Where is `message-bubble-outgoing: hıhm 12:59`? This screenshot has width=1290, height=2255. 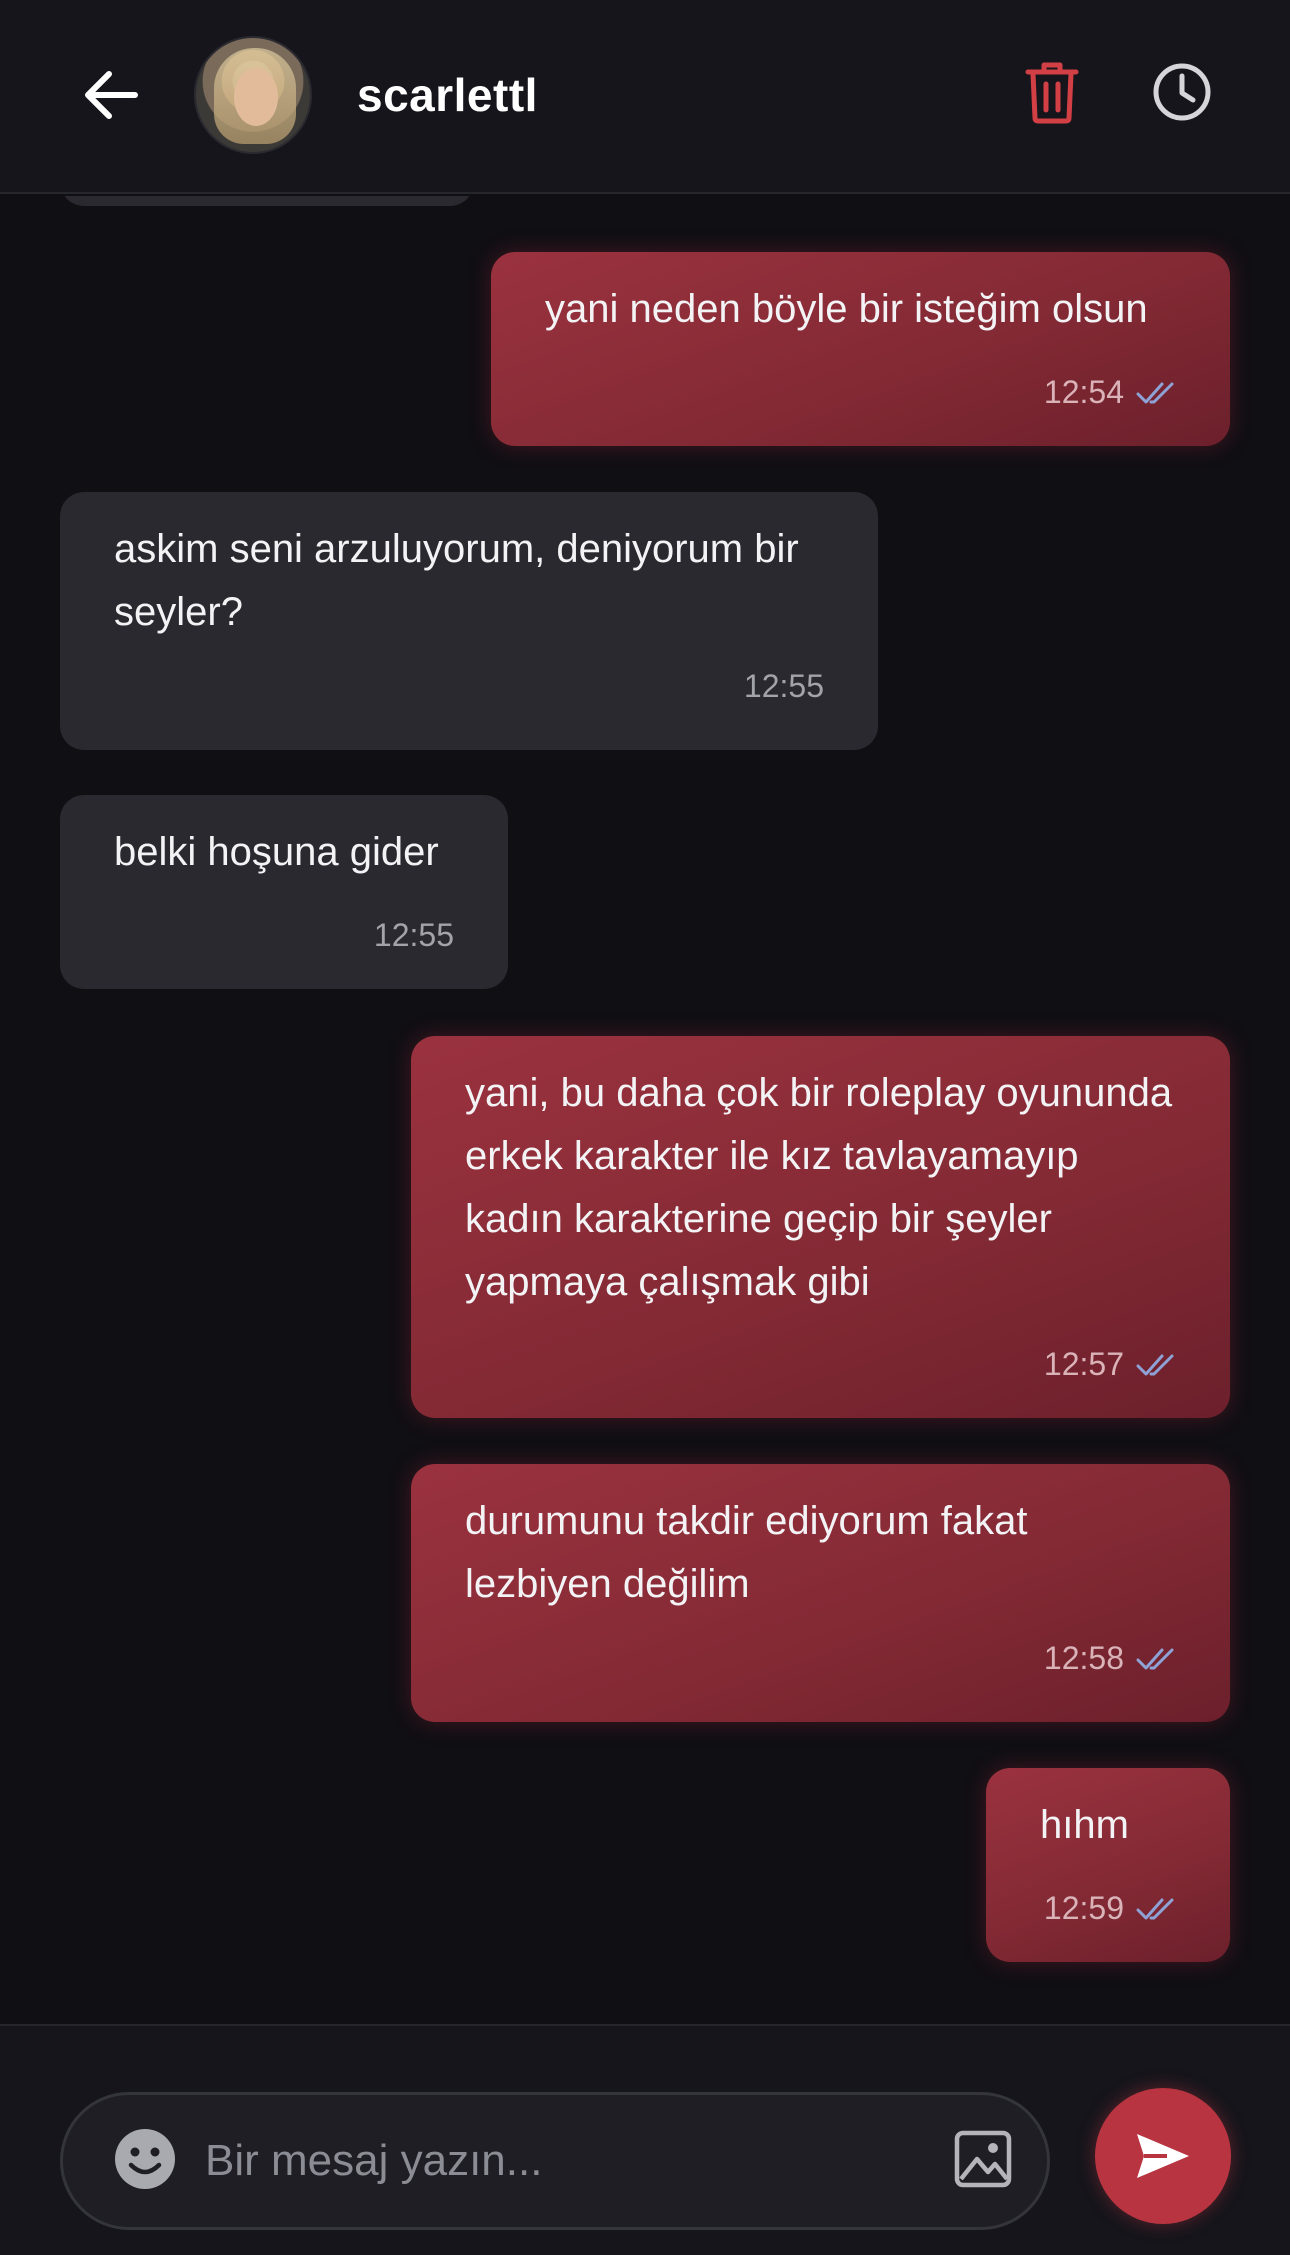
message-bubble-outgoing: hıhm 12:59 is located at coordinates (1108, 1865).